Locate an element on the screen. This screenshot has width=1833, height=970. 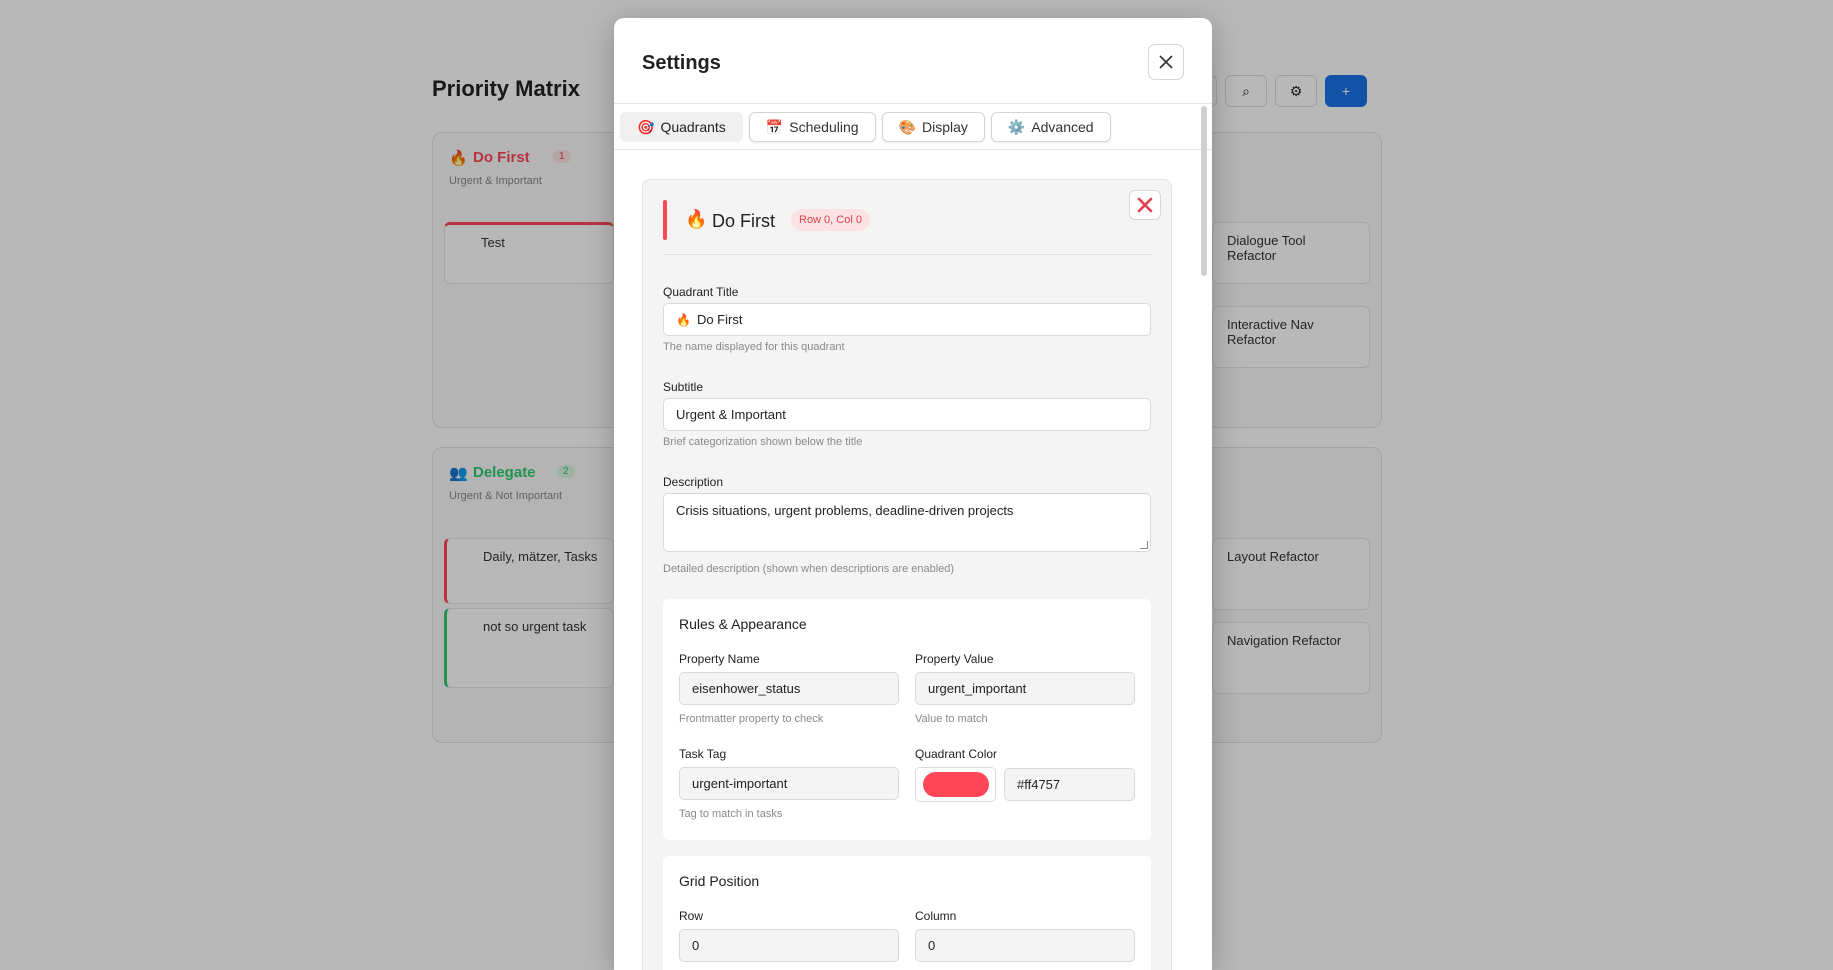
property-value-label: Property Value is located at coordinates (954, 659).